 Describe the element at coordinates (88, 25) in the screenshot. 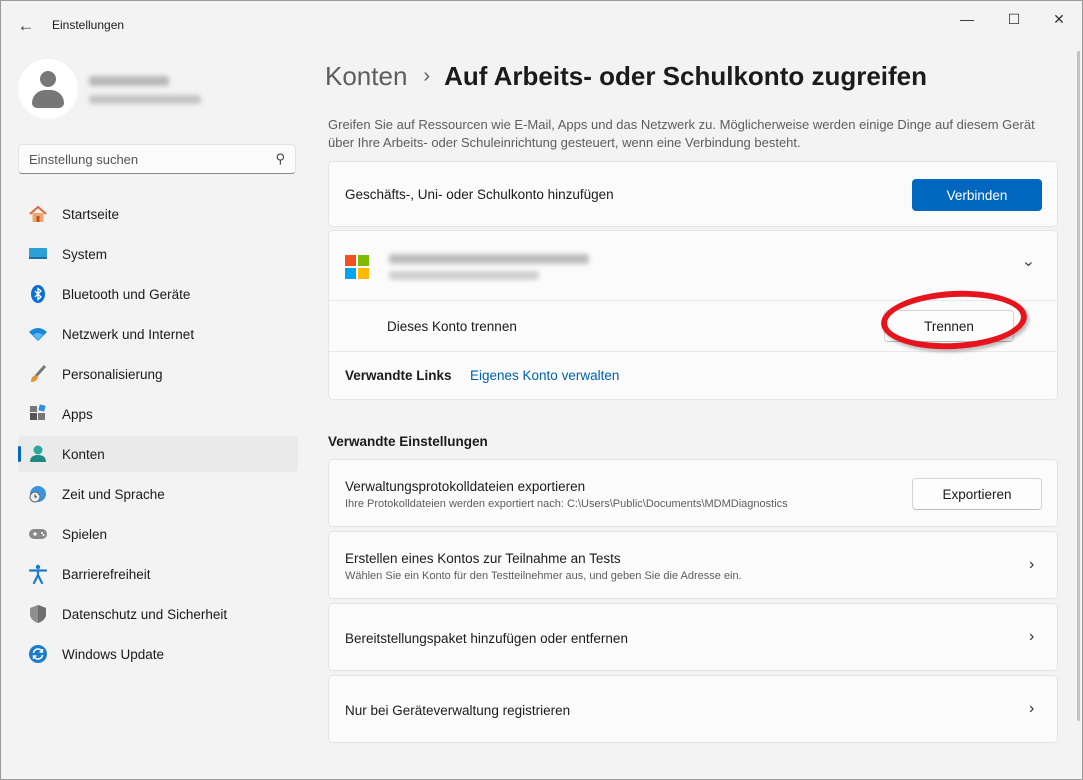

I see `app-title: Einstellungen` at that location.